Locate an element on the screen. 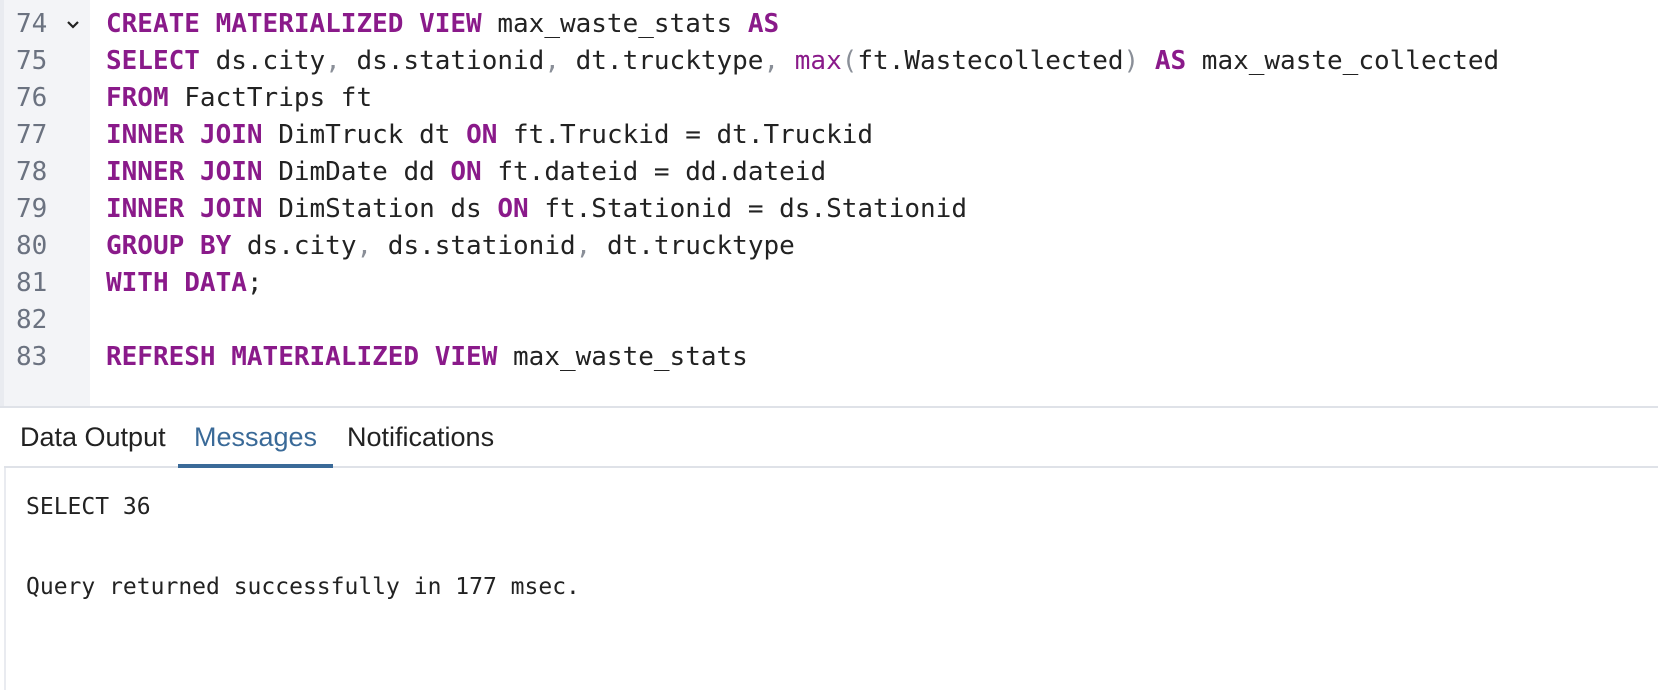  line-number: 74 is located at coordinates (32, 24).